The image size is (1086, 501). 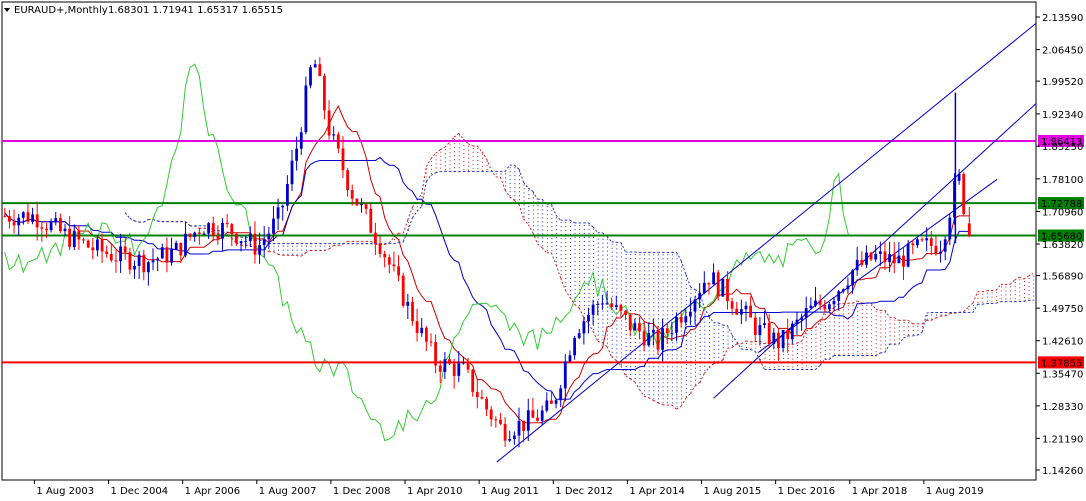 What do you see at coordinates (1061, 363) in the screenshot?
I see `level-price-label: 1.37855` at bounding box center [1061, 363].